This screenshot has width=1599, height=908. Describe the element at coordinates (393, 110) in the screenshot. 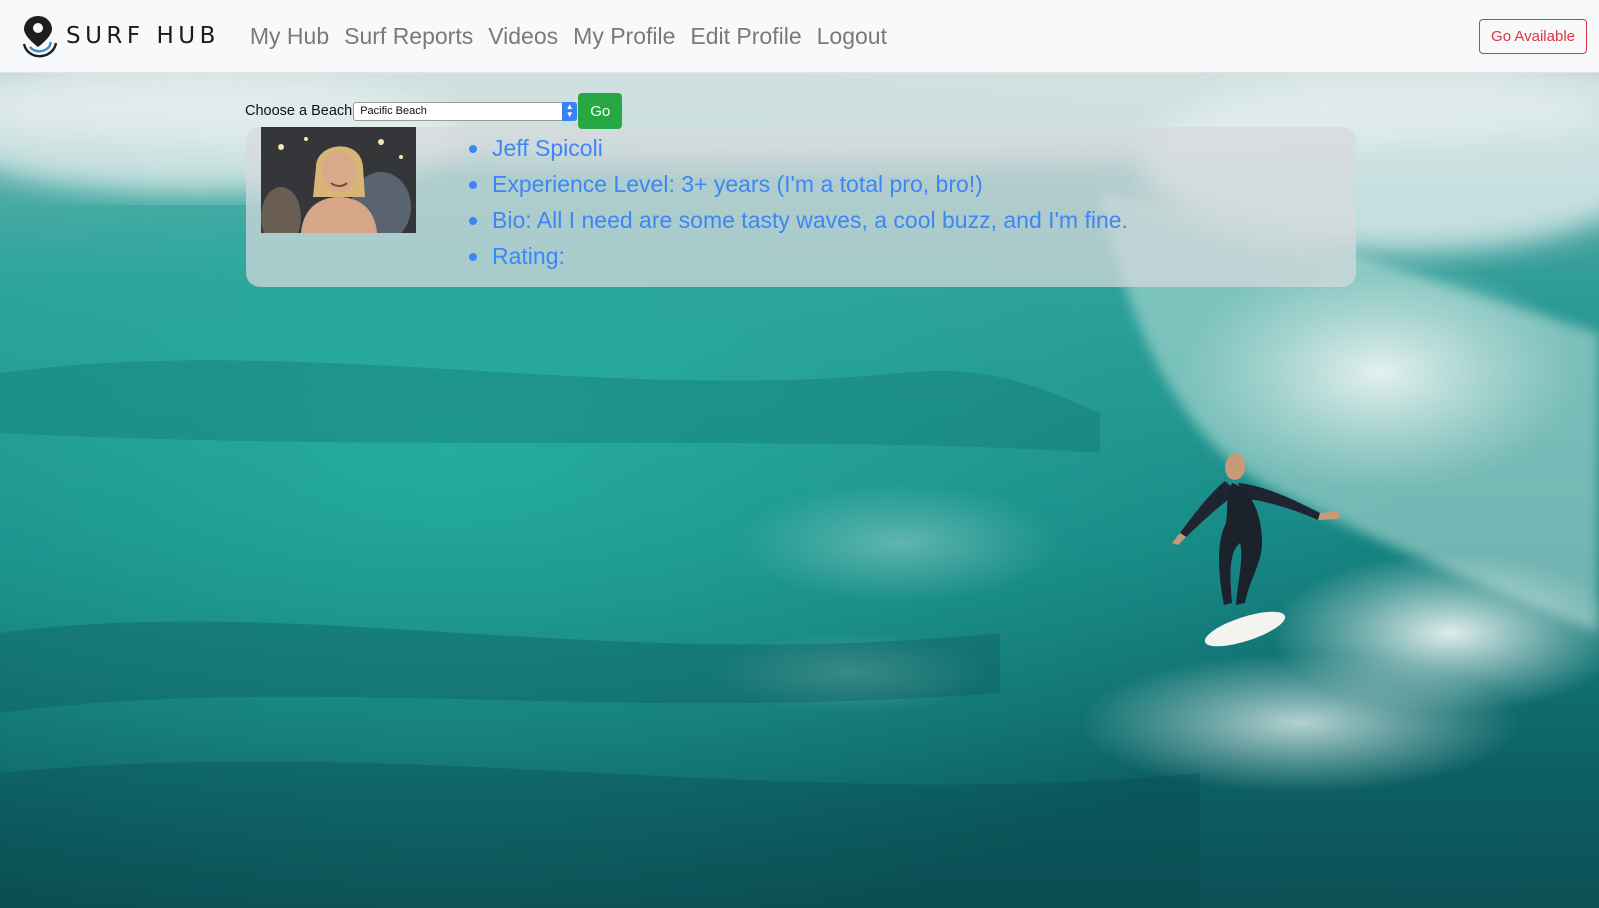

I see `beach-selected-value: Pacific Beach` at that location.